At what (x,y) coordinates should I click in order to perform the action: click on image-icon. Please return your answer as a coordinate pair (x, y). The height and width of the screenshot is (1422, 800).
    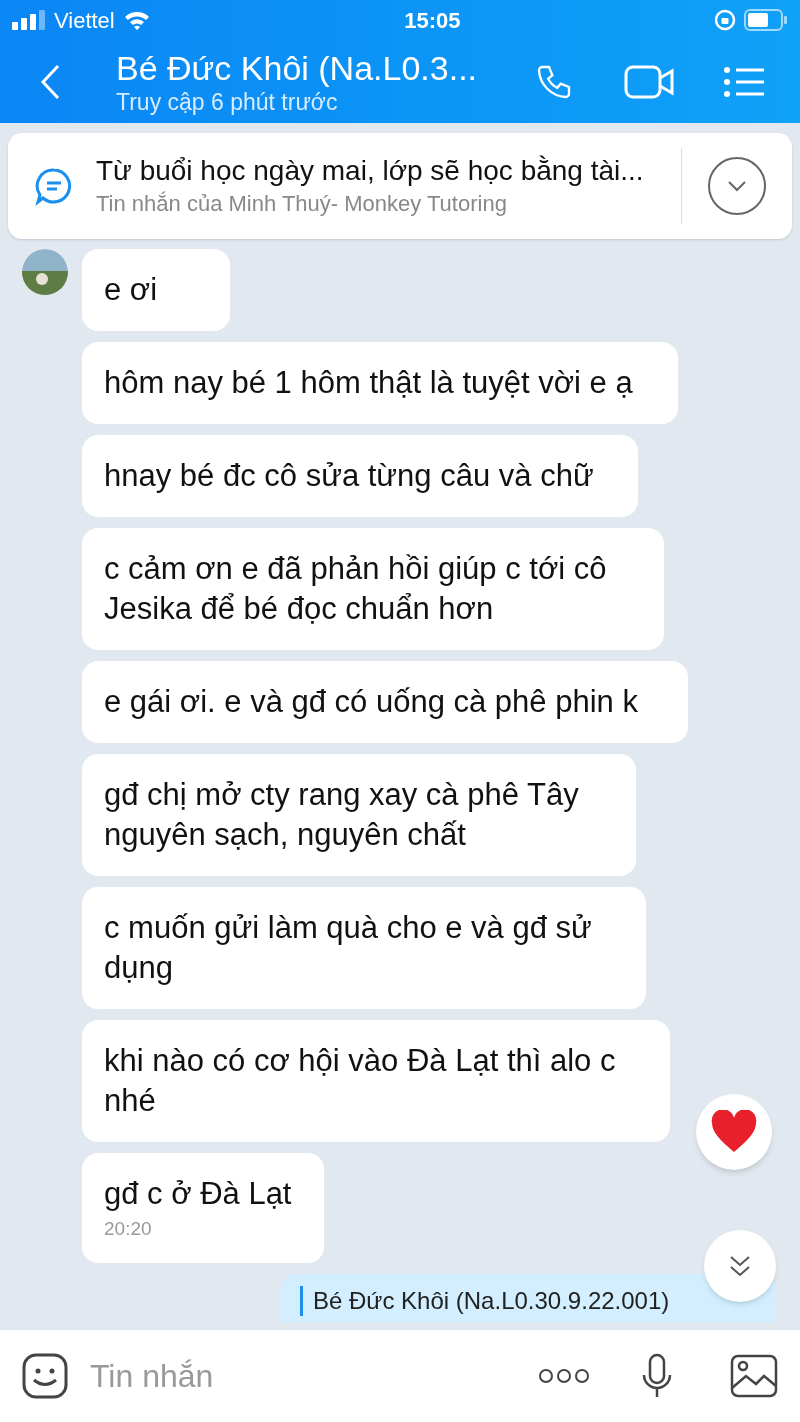
    Looking at the image, I should click on (754, 1376).